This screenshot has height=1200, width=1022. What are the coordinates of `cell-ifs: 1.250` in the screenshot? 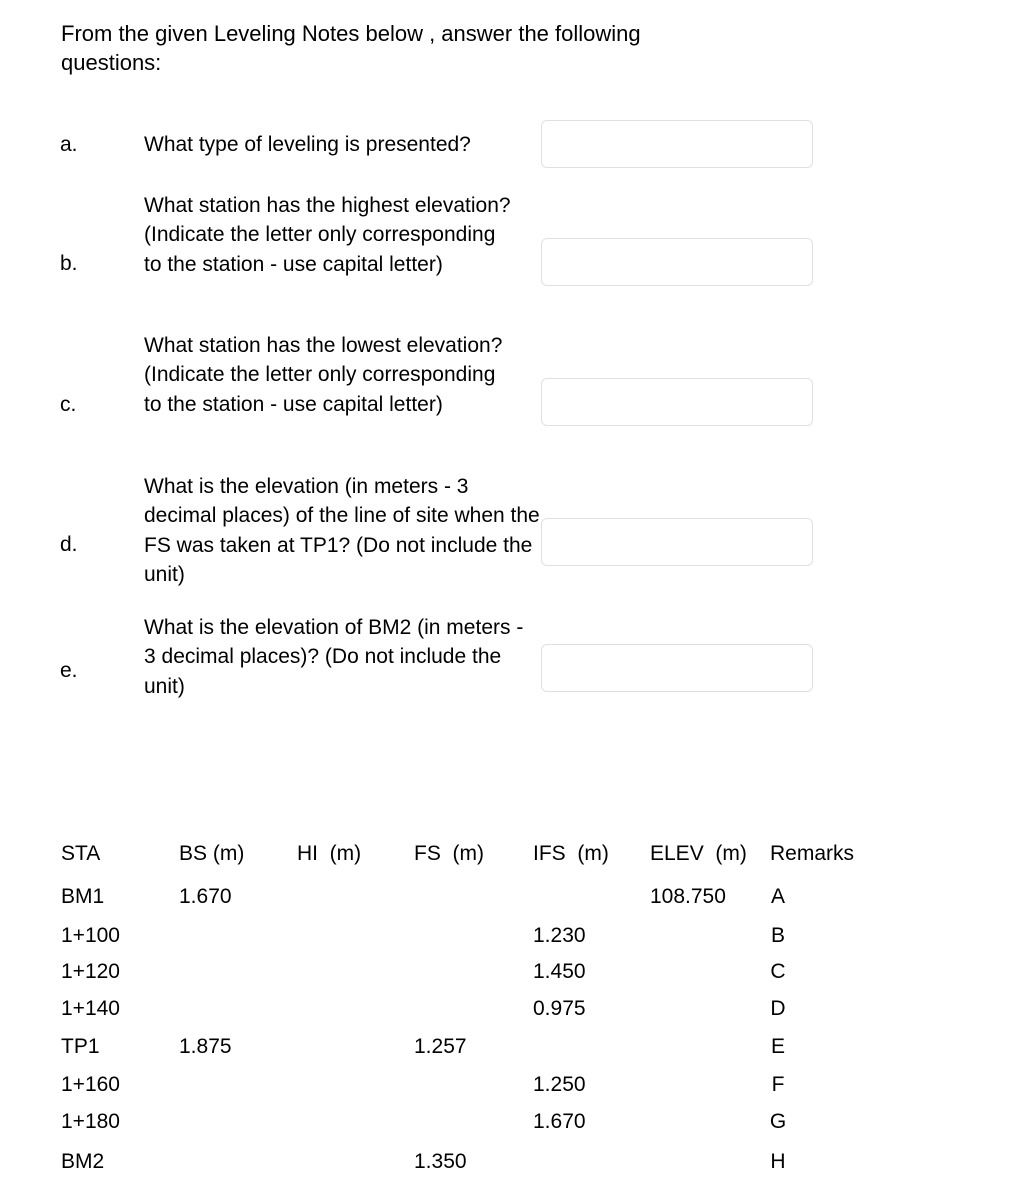 It's located at (559, 1084).